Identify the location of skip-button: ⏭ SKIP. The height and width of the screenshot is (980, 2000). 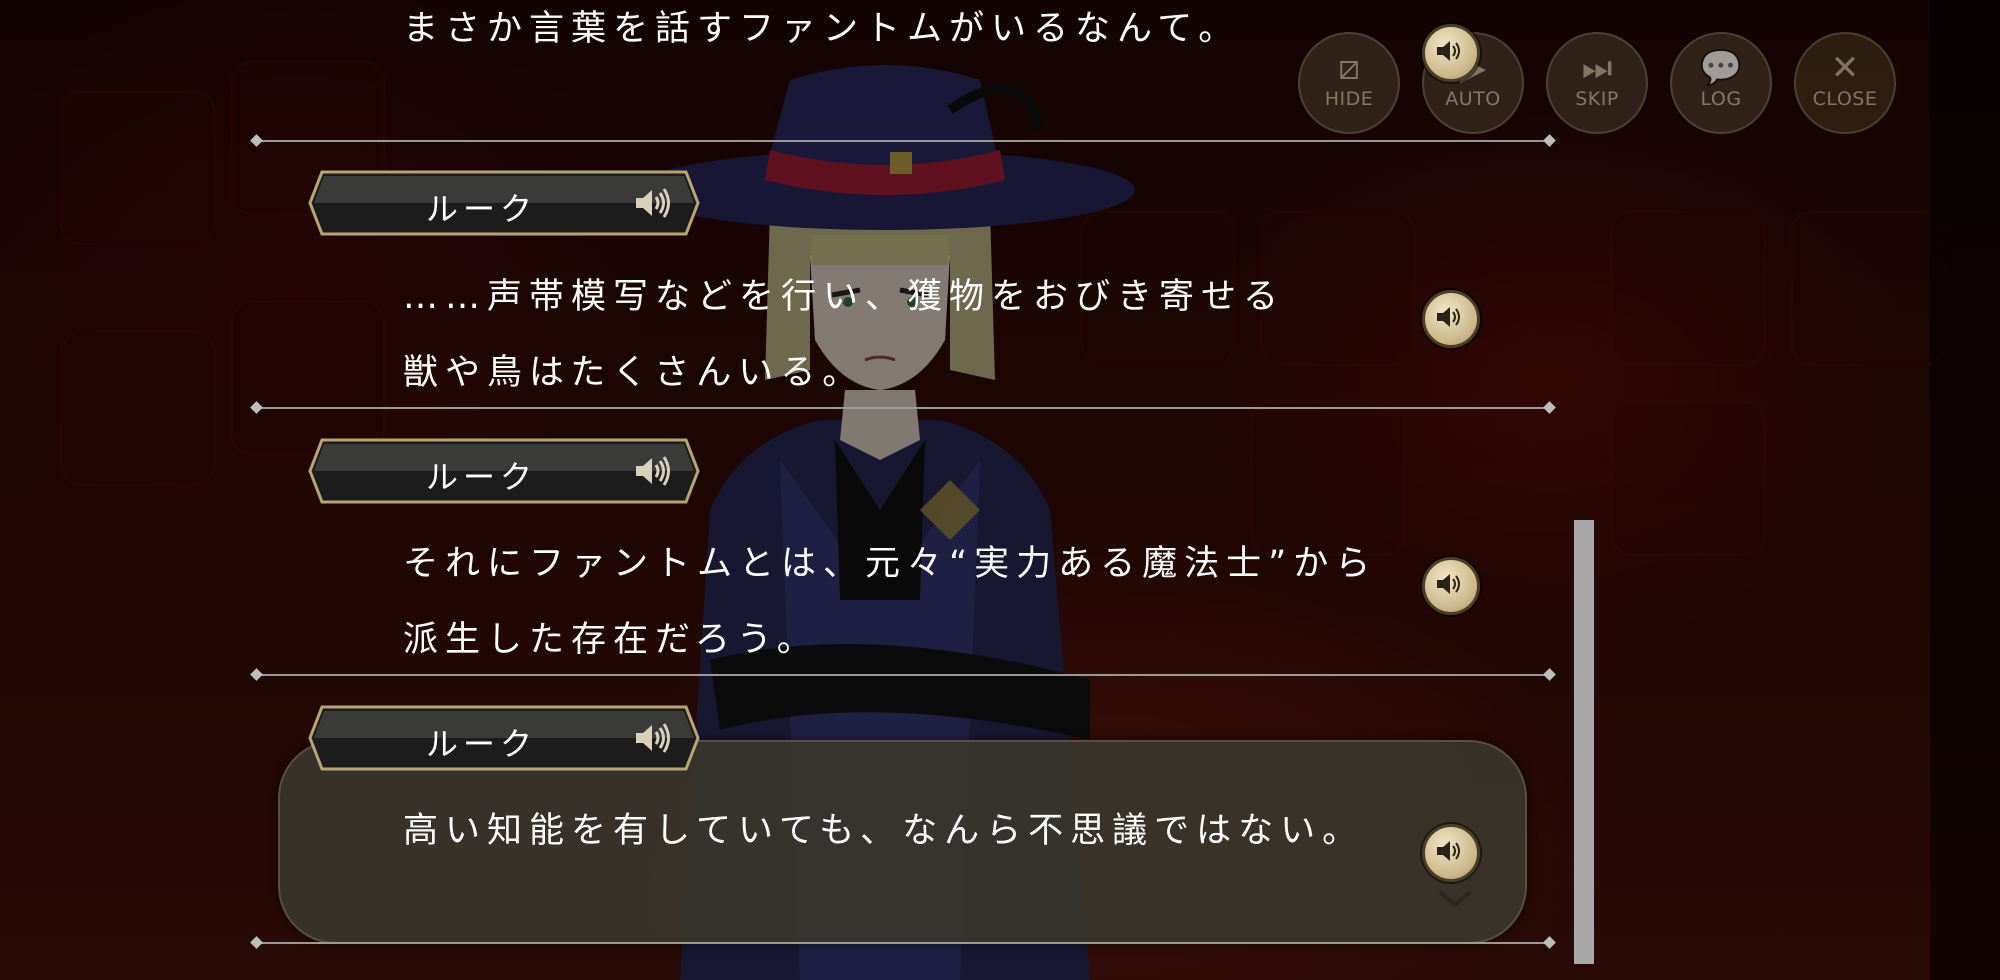
(1597, 83).